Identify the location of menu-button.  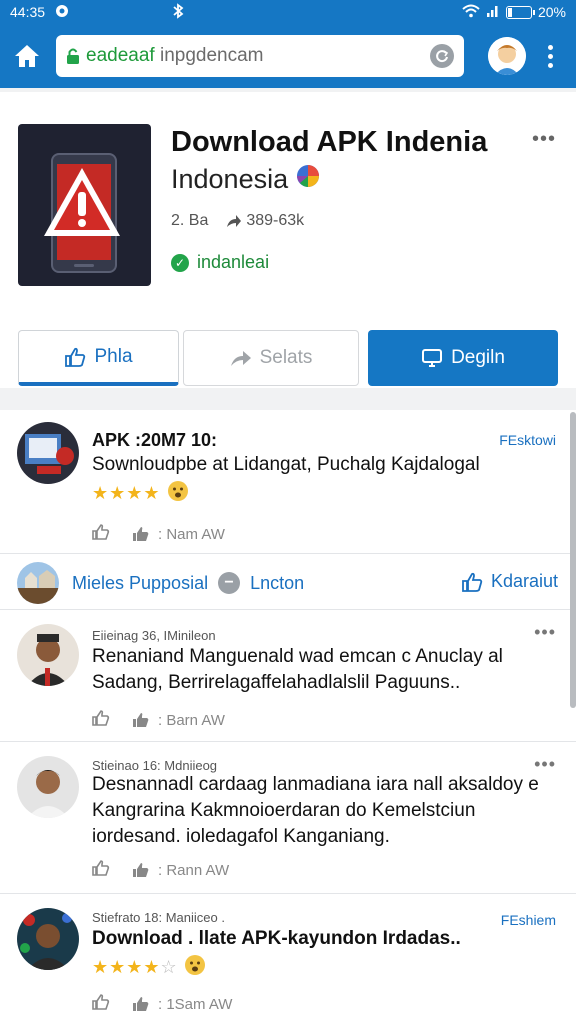
(550, 56).